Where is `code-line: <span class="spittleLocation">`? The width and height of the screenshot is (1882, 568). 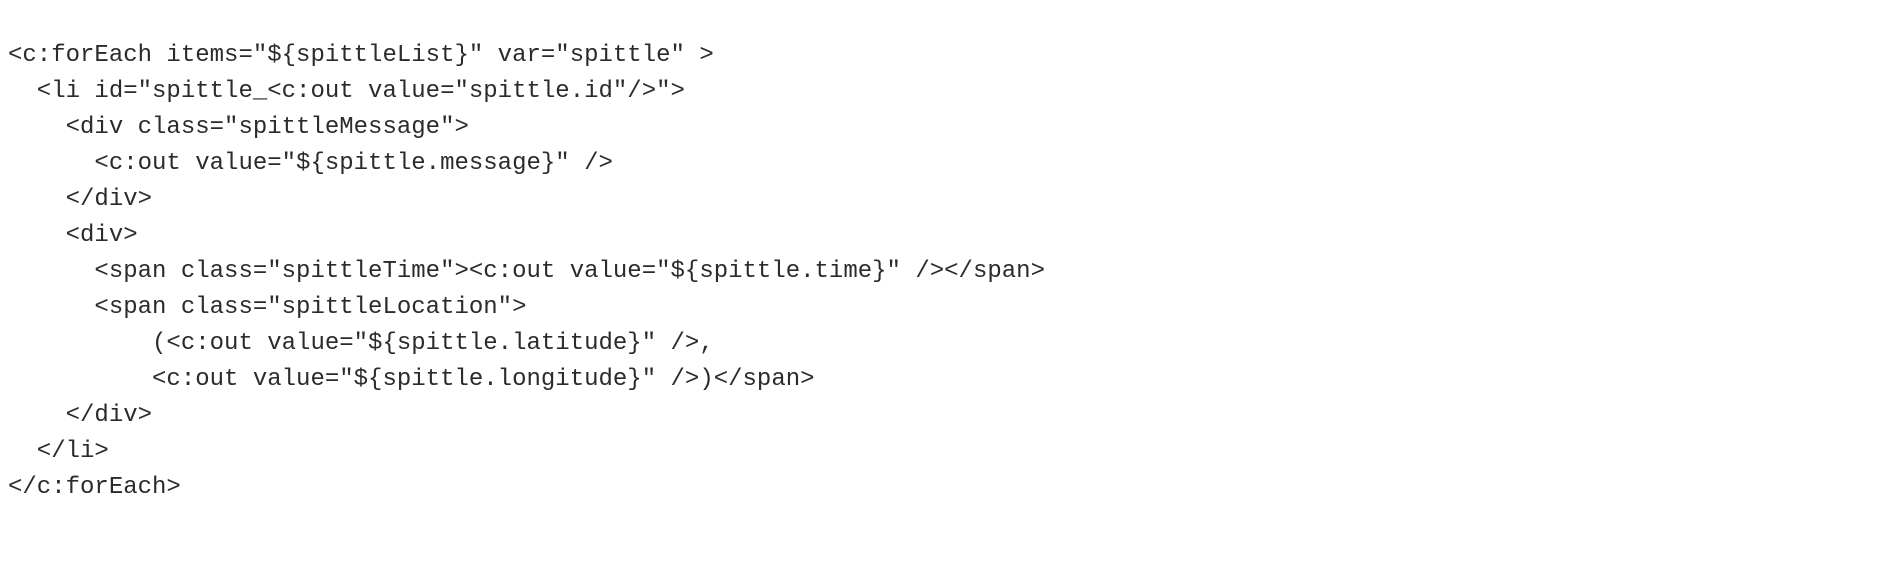 code-line: <span class="spittleLocation"> is located at coordinates (267, 307).